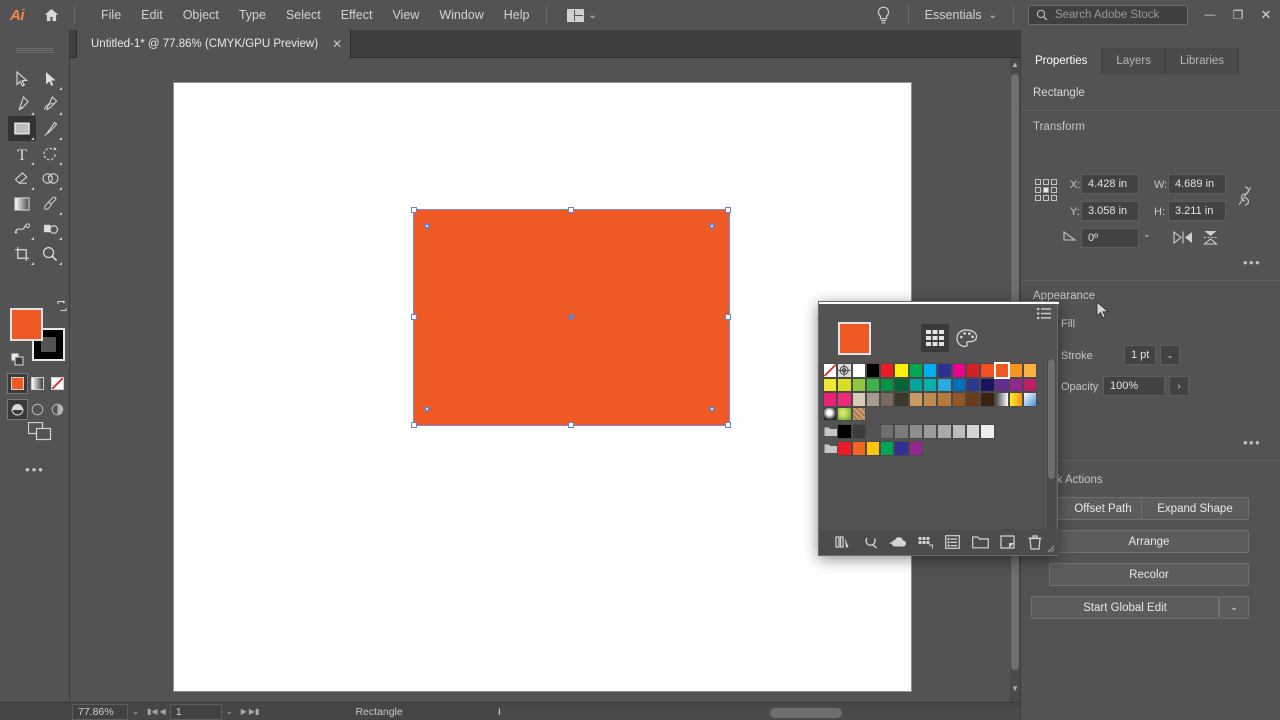 The image size is (1280, 720). I want to click on type-tool: T, so click(22, 153).